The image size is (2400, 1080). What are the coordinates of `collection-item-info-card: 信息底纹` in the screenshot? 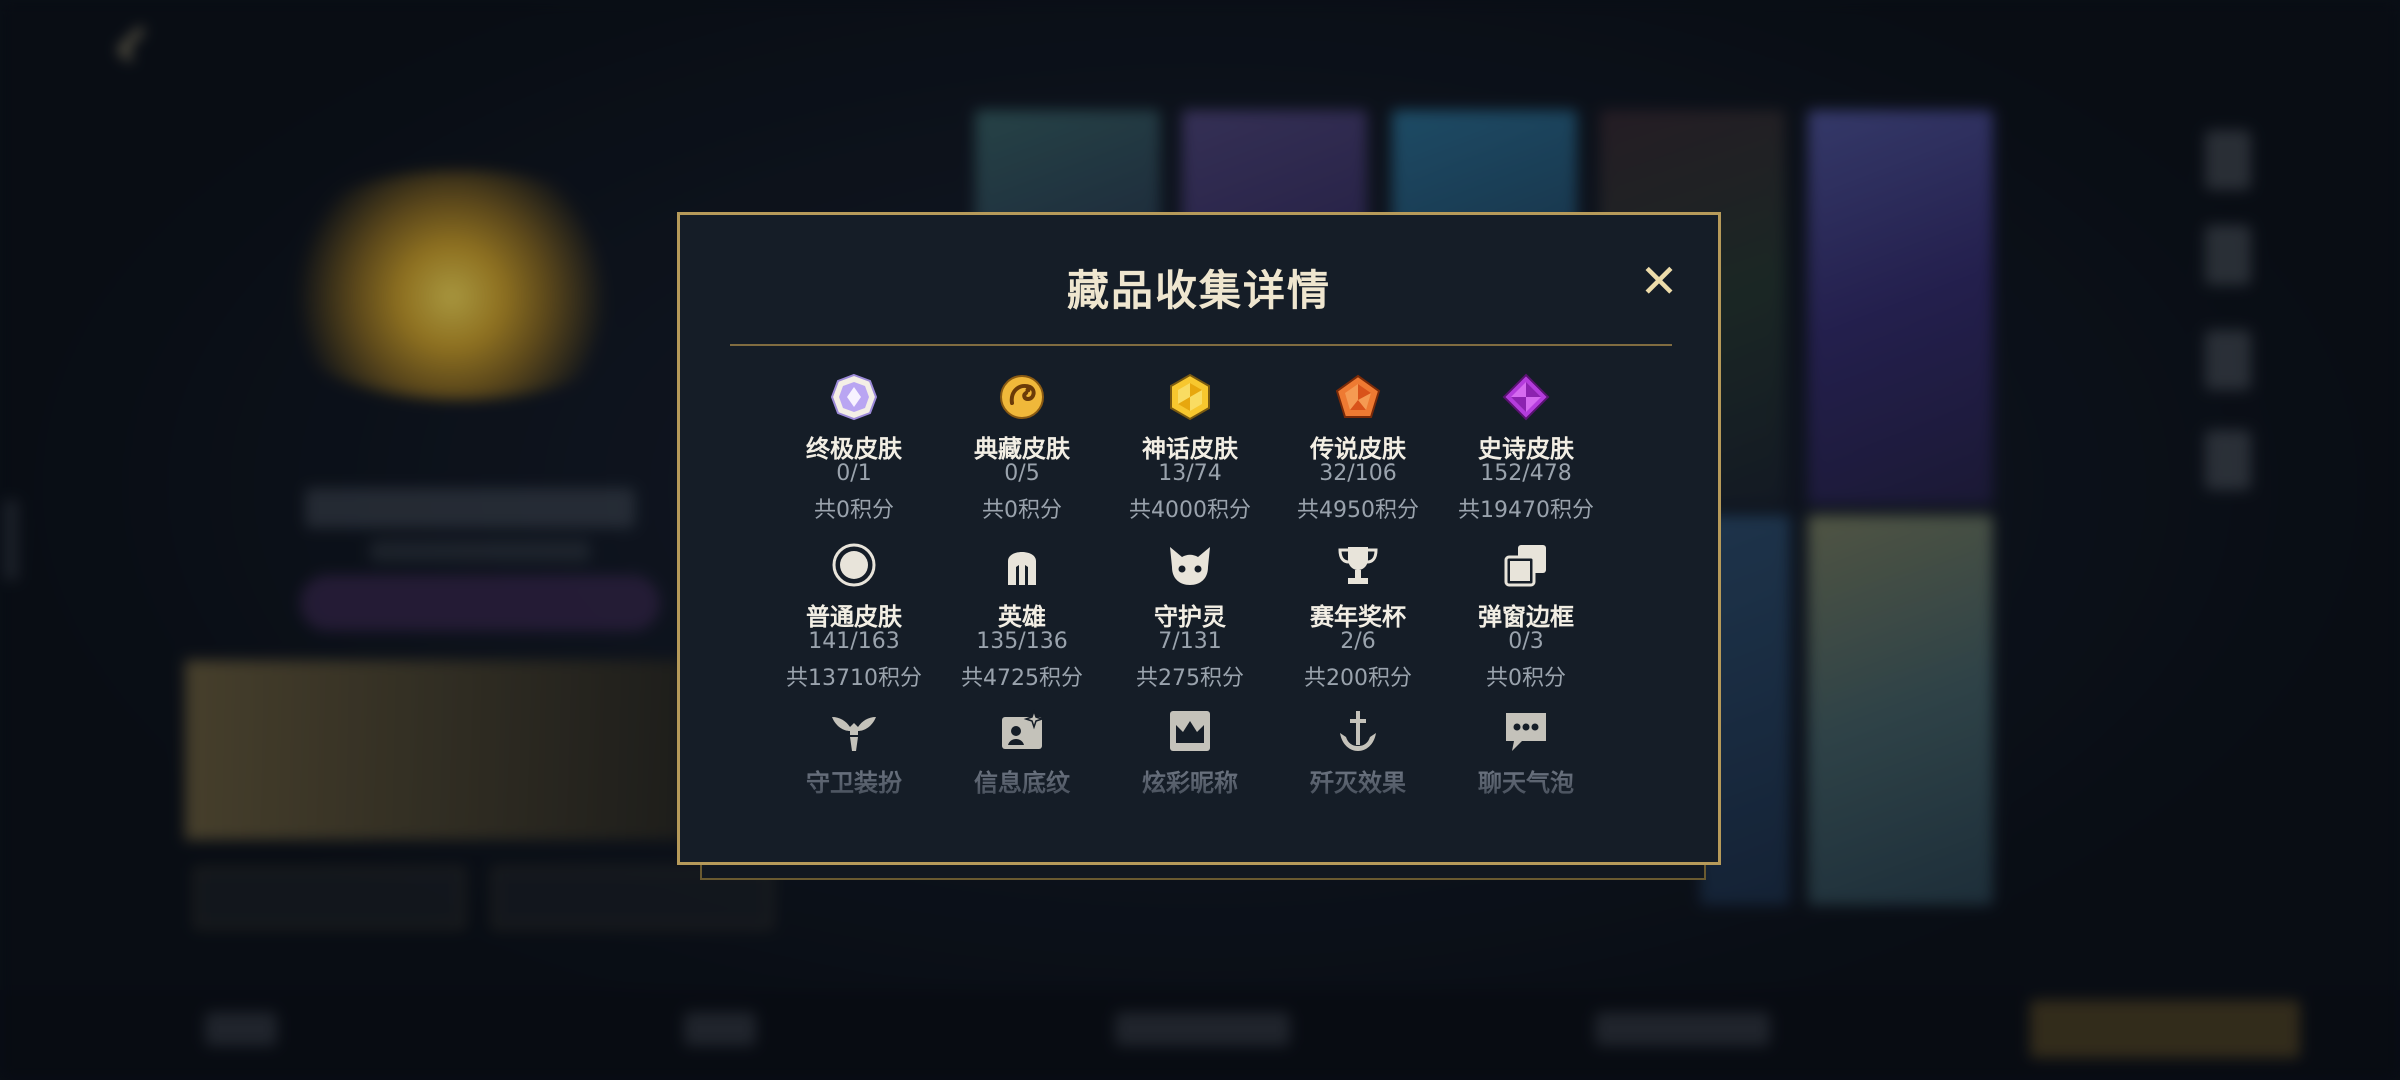 It's located at (1022, 791).